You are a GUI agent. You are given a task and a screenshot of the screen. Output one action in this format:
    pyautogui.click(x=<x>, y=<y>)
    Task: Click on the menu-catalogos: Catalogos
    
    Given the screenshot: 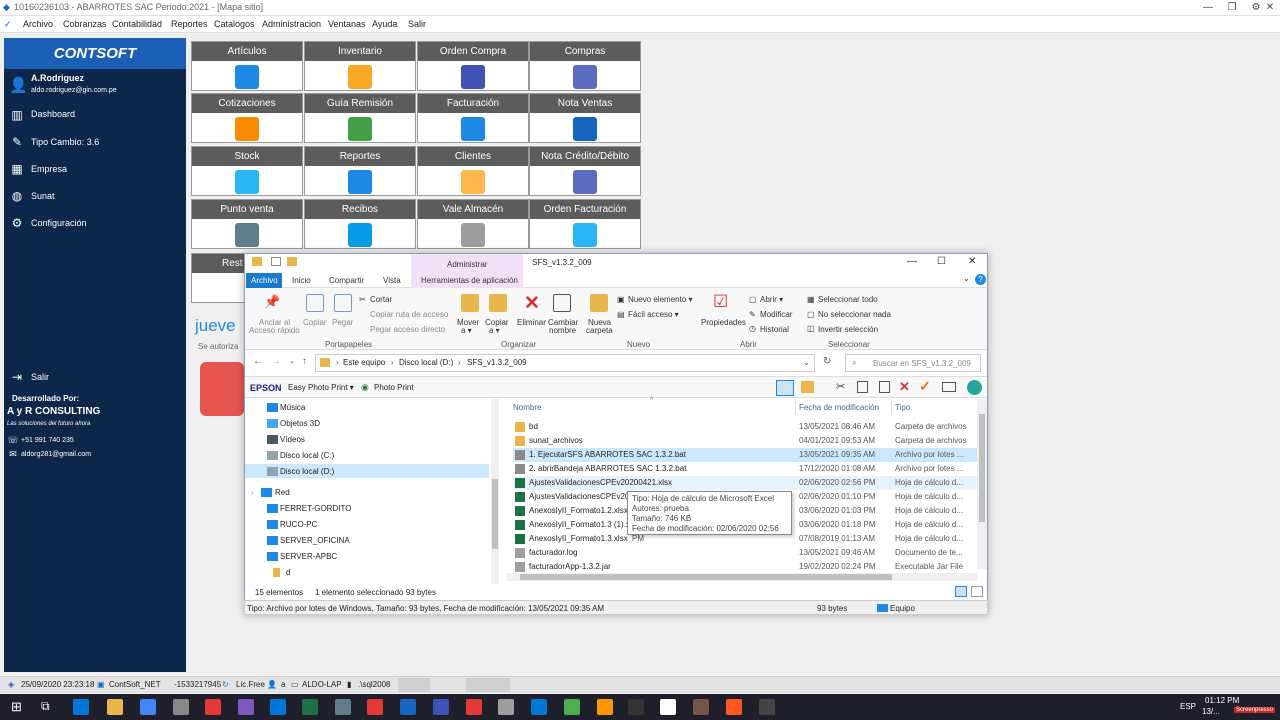 What is the action you would take?
    pyautogui.click(x=234, y=24)
    